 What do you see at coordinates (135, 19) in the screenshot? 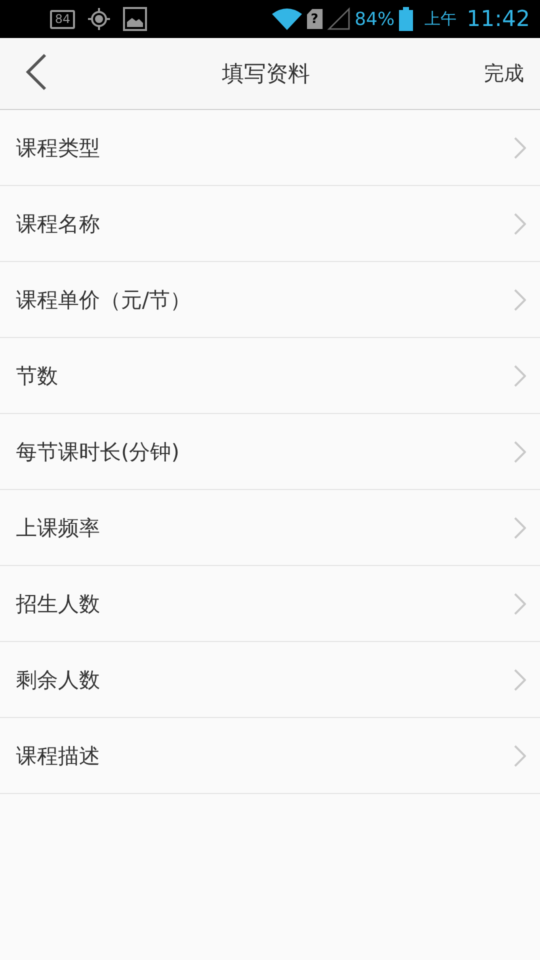
I see `image-icon` at bounding box center [135, 19].